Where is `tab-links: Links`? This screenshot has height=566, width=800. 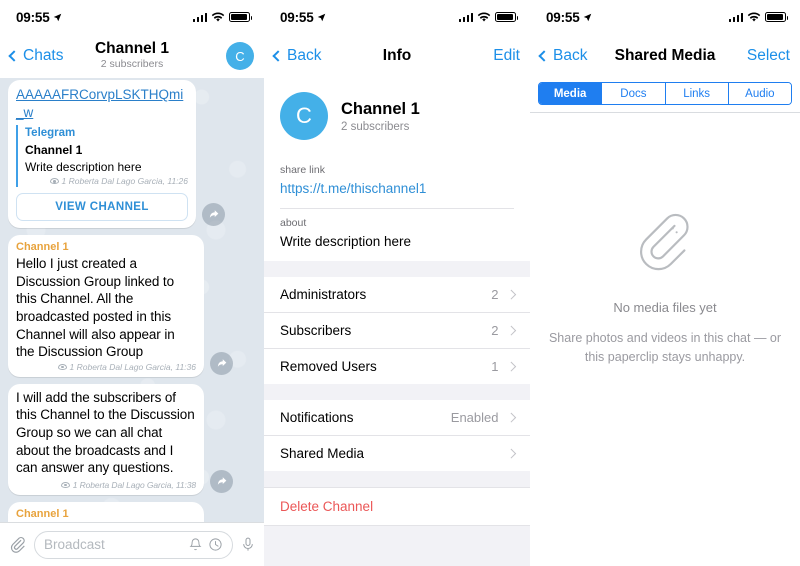
tab-links: Links is located at coordinates (697, 93).